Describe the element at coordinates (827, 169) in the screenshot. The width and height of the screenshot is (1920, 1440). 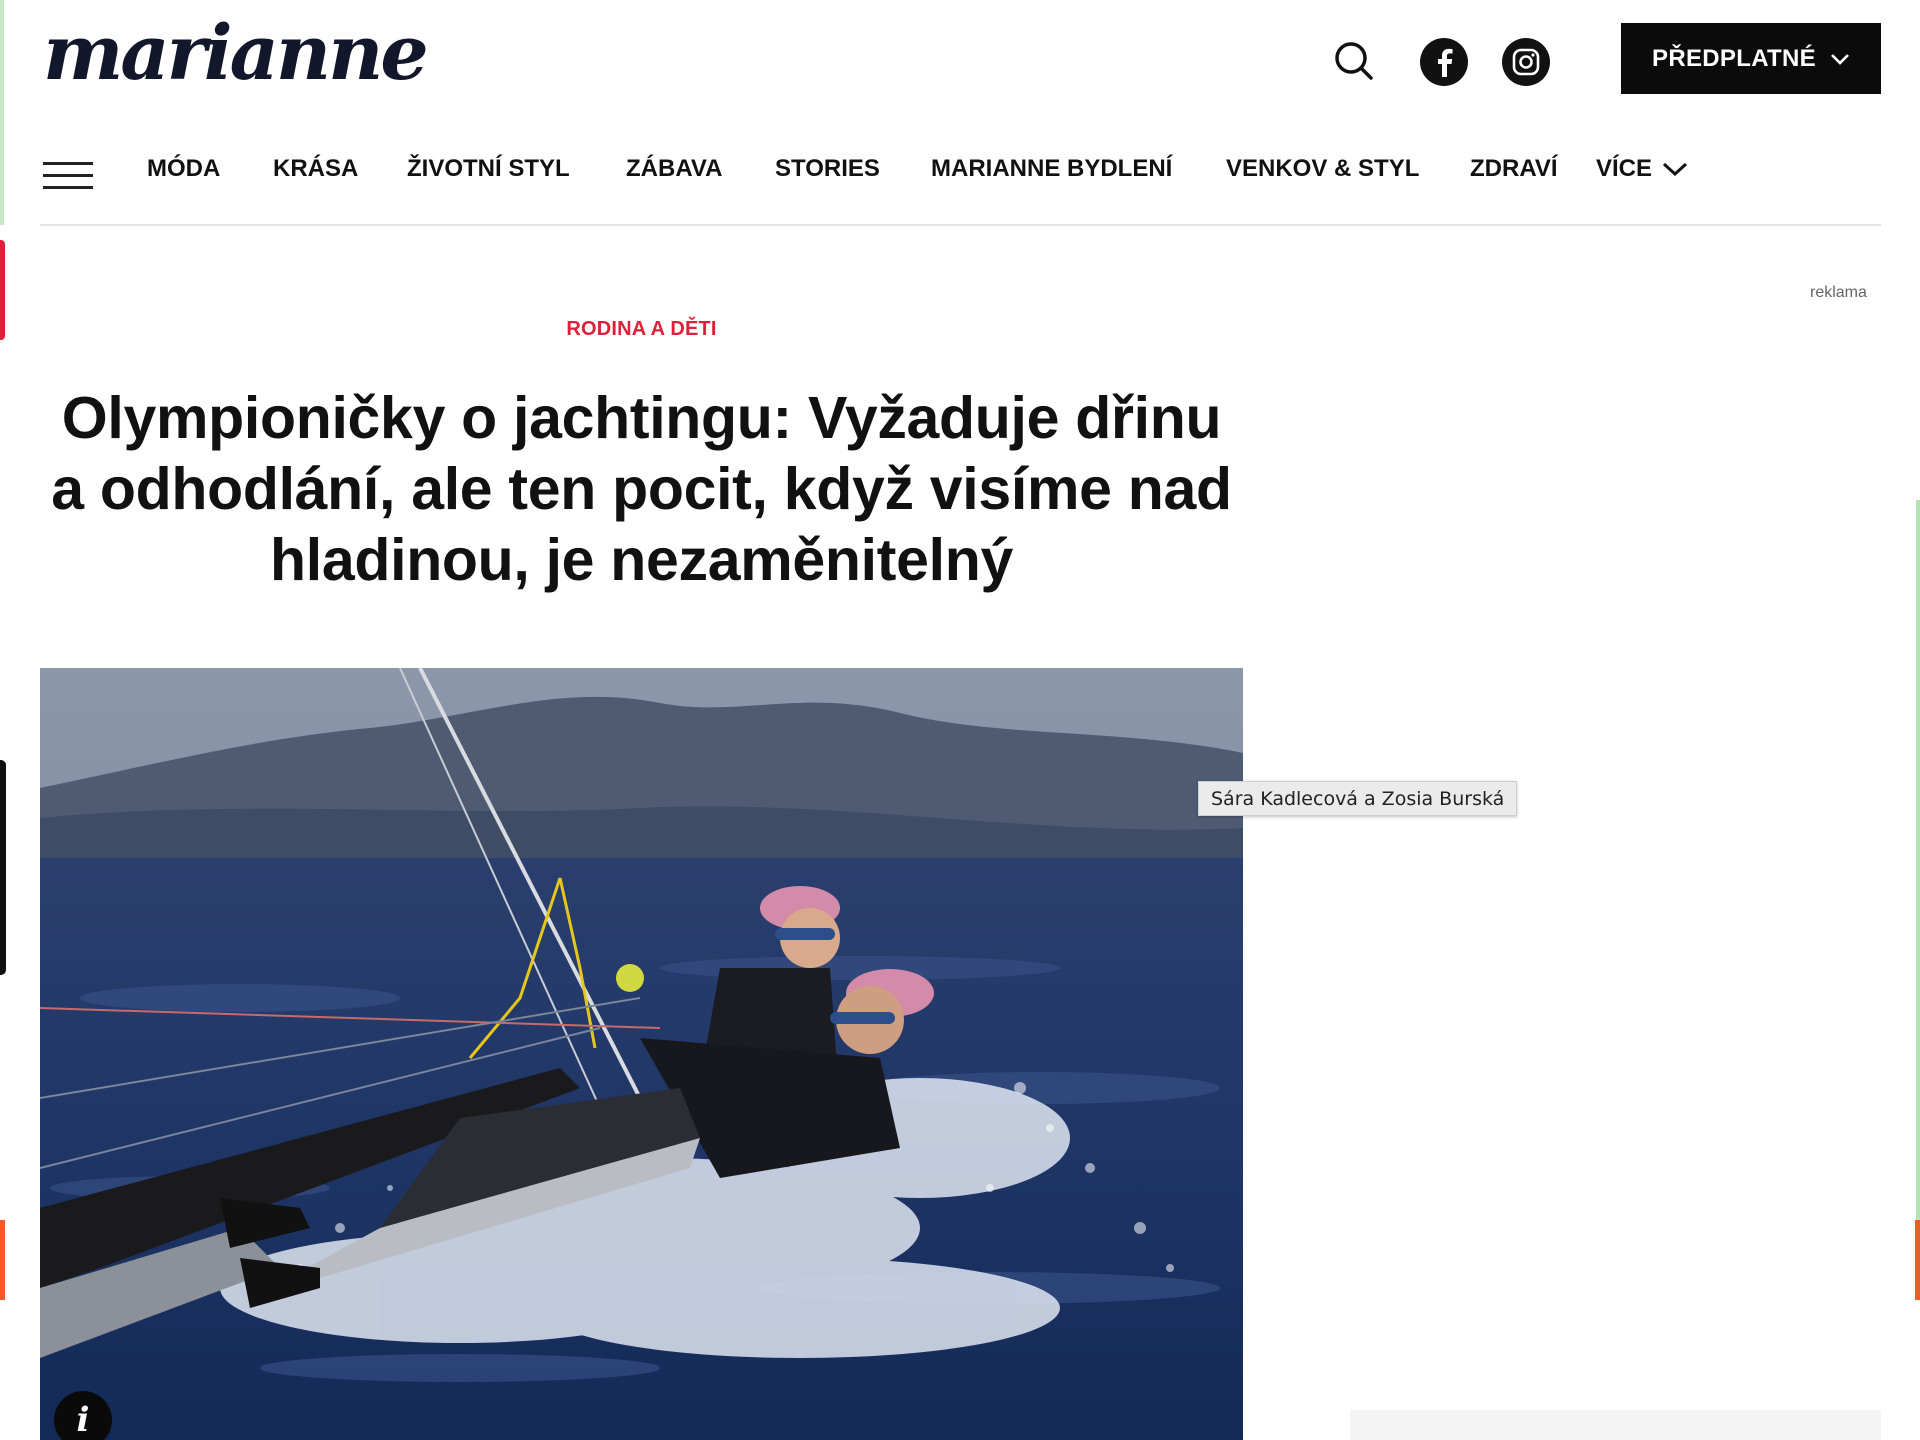
I see `nav-item-stories: STORIES` at that location.